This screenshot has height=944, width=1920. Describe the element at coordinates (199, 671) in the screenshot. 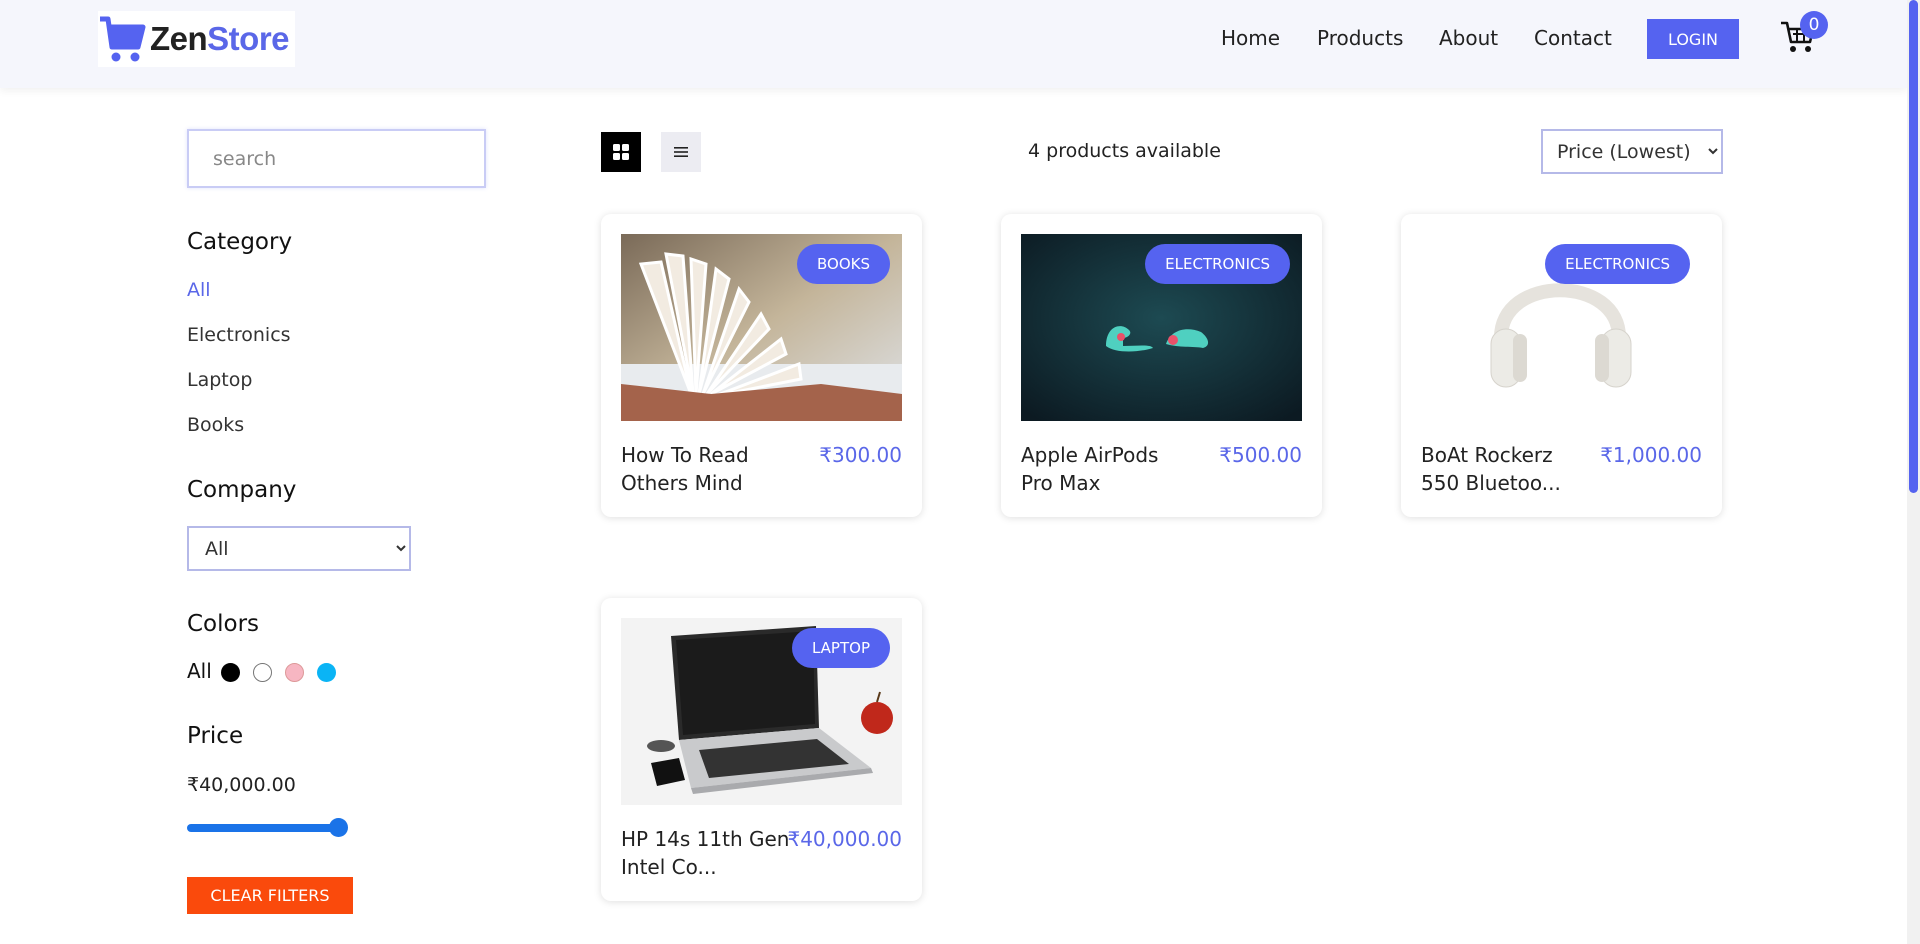

I see `color-filter-all: All` at that location.